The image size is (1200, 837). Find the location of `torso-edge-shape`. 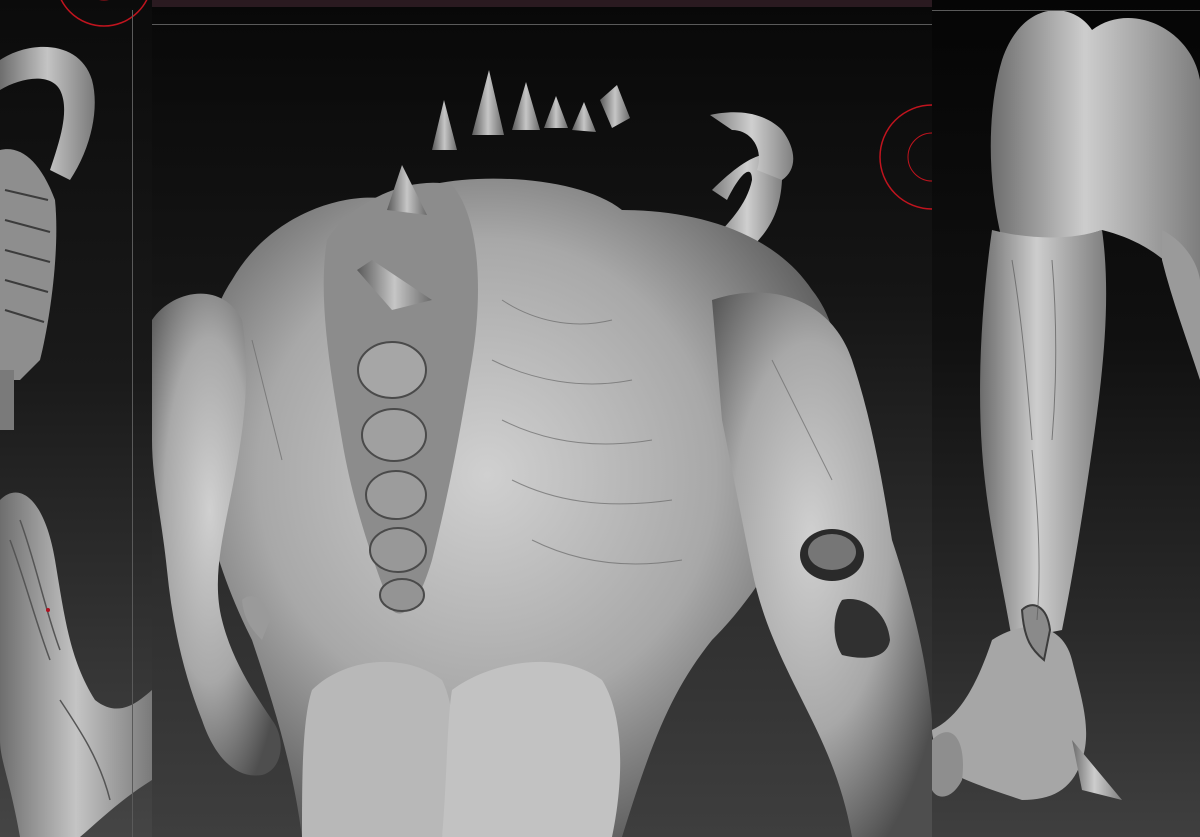

torso-edge-shape is located at coordinates (7, 400).